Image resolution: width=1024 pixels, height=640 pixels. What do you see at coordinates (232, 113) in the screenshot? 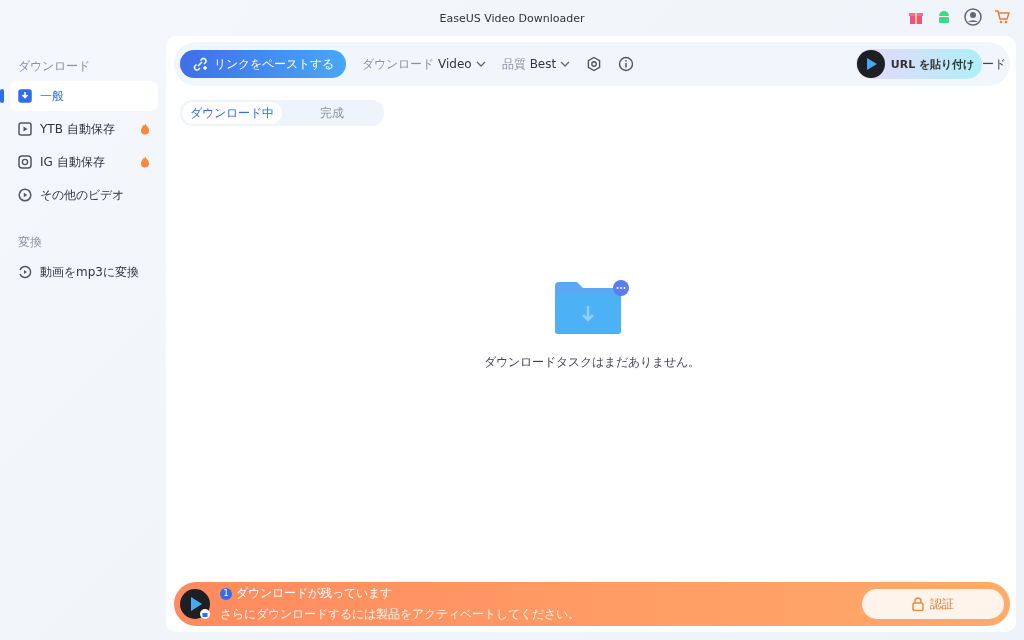
I see `tab: ダウンロード中` at bounding box center [232, 113].